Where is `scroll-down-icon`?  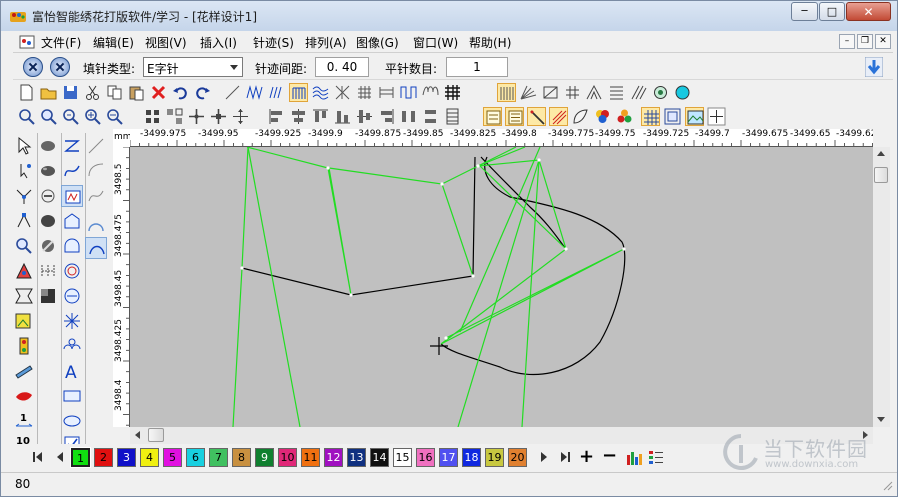 scroll-down-icon is located at coordinates (881, 419).